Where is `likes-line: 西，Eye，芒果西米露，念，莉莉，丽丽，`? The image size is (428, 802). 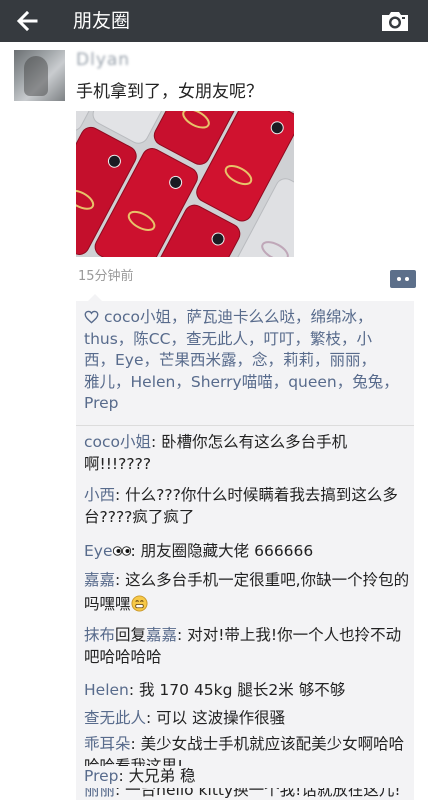 likes-line: 西，Eye，芒果西米露，念，莉莉，丽丽， is located at coordinates (230, 360).